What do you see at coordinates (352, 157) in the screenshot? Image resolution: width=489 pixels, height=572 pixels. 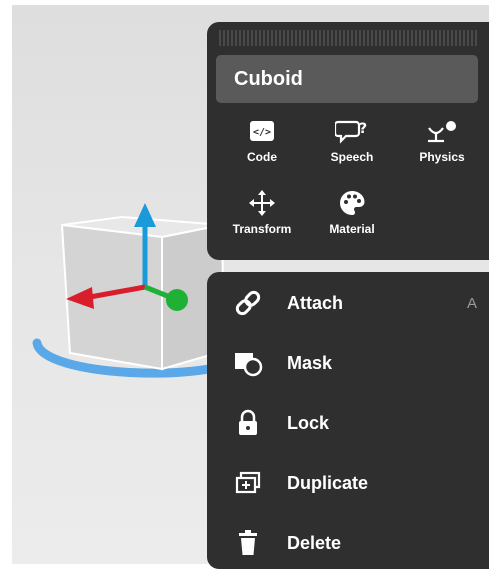 I see `speech-label: Speech` at bounding box center [352, 157].